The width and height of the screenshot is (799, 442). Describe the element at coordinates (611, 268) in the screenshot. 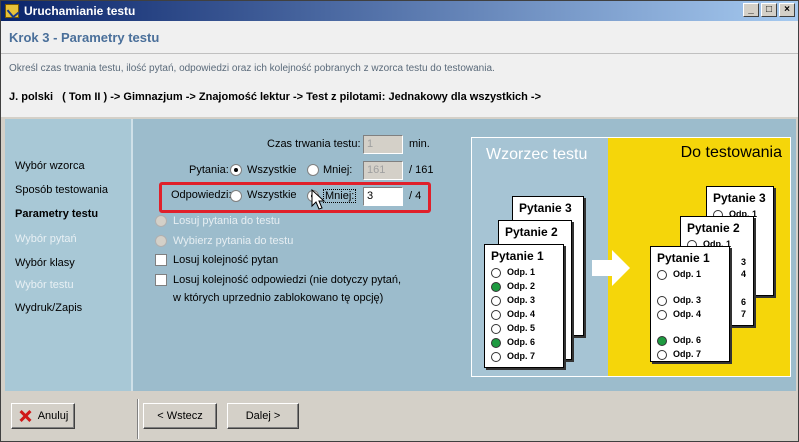

I see `arrow-right-icon` at that location.